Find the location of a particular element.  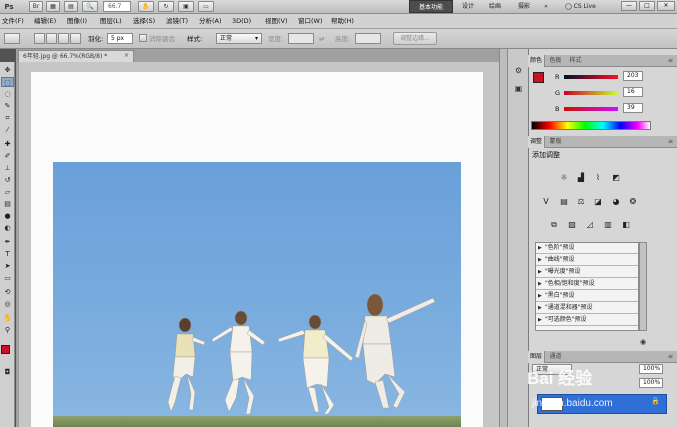

crop-tool-icon: ⌗ is located at coordinates (7, 118).